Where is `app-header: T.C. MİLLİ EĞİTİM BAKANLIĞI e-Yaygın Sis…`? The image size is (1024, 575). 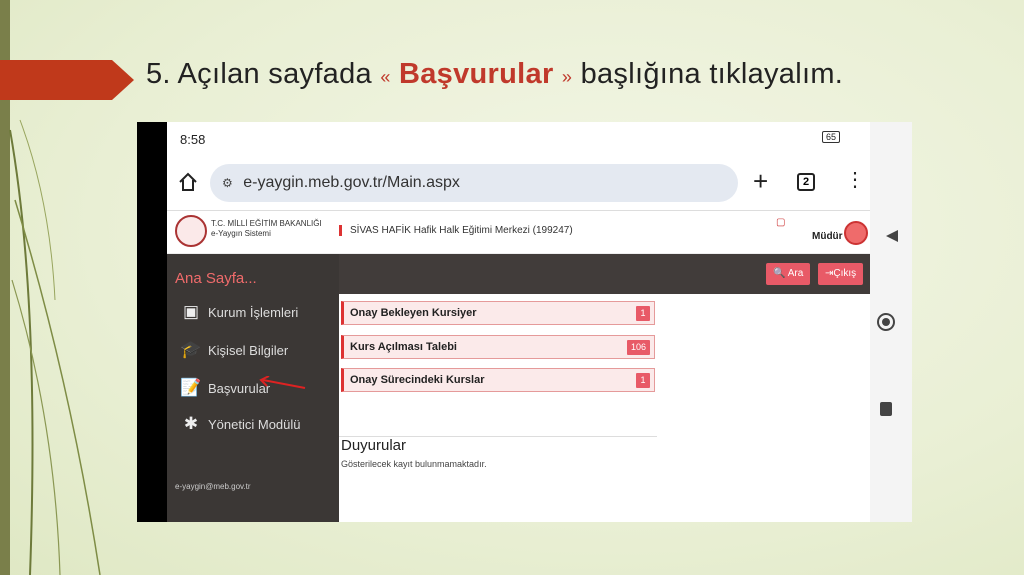
app-header: T.C. MİLLİ EĞİTİM BAKANLIĞI e-Yaygın Sis… is located at coordinates (518, 232).